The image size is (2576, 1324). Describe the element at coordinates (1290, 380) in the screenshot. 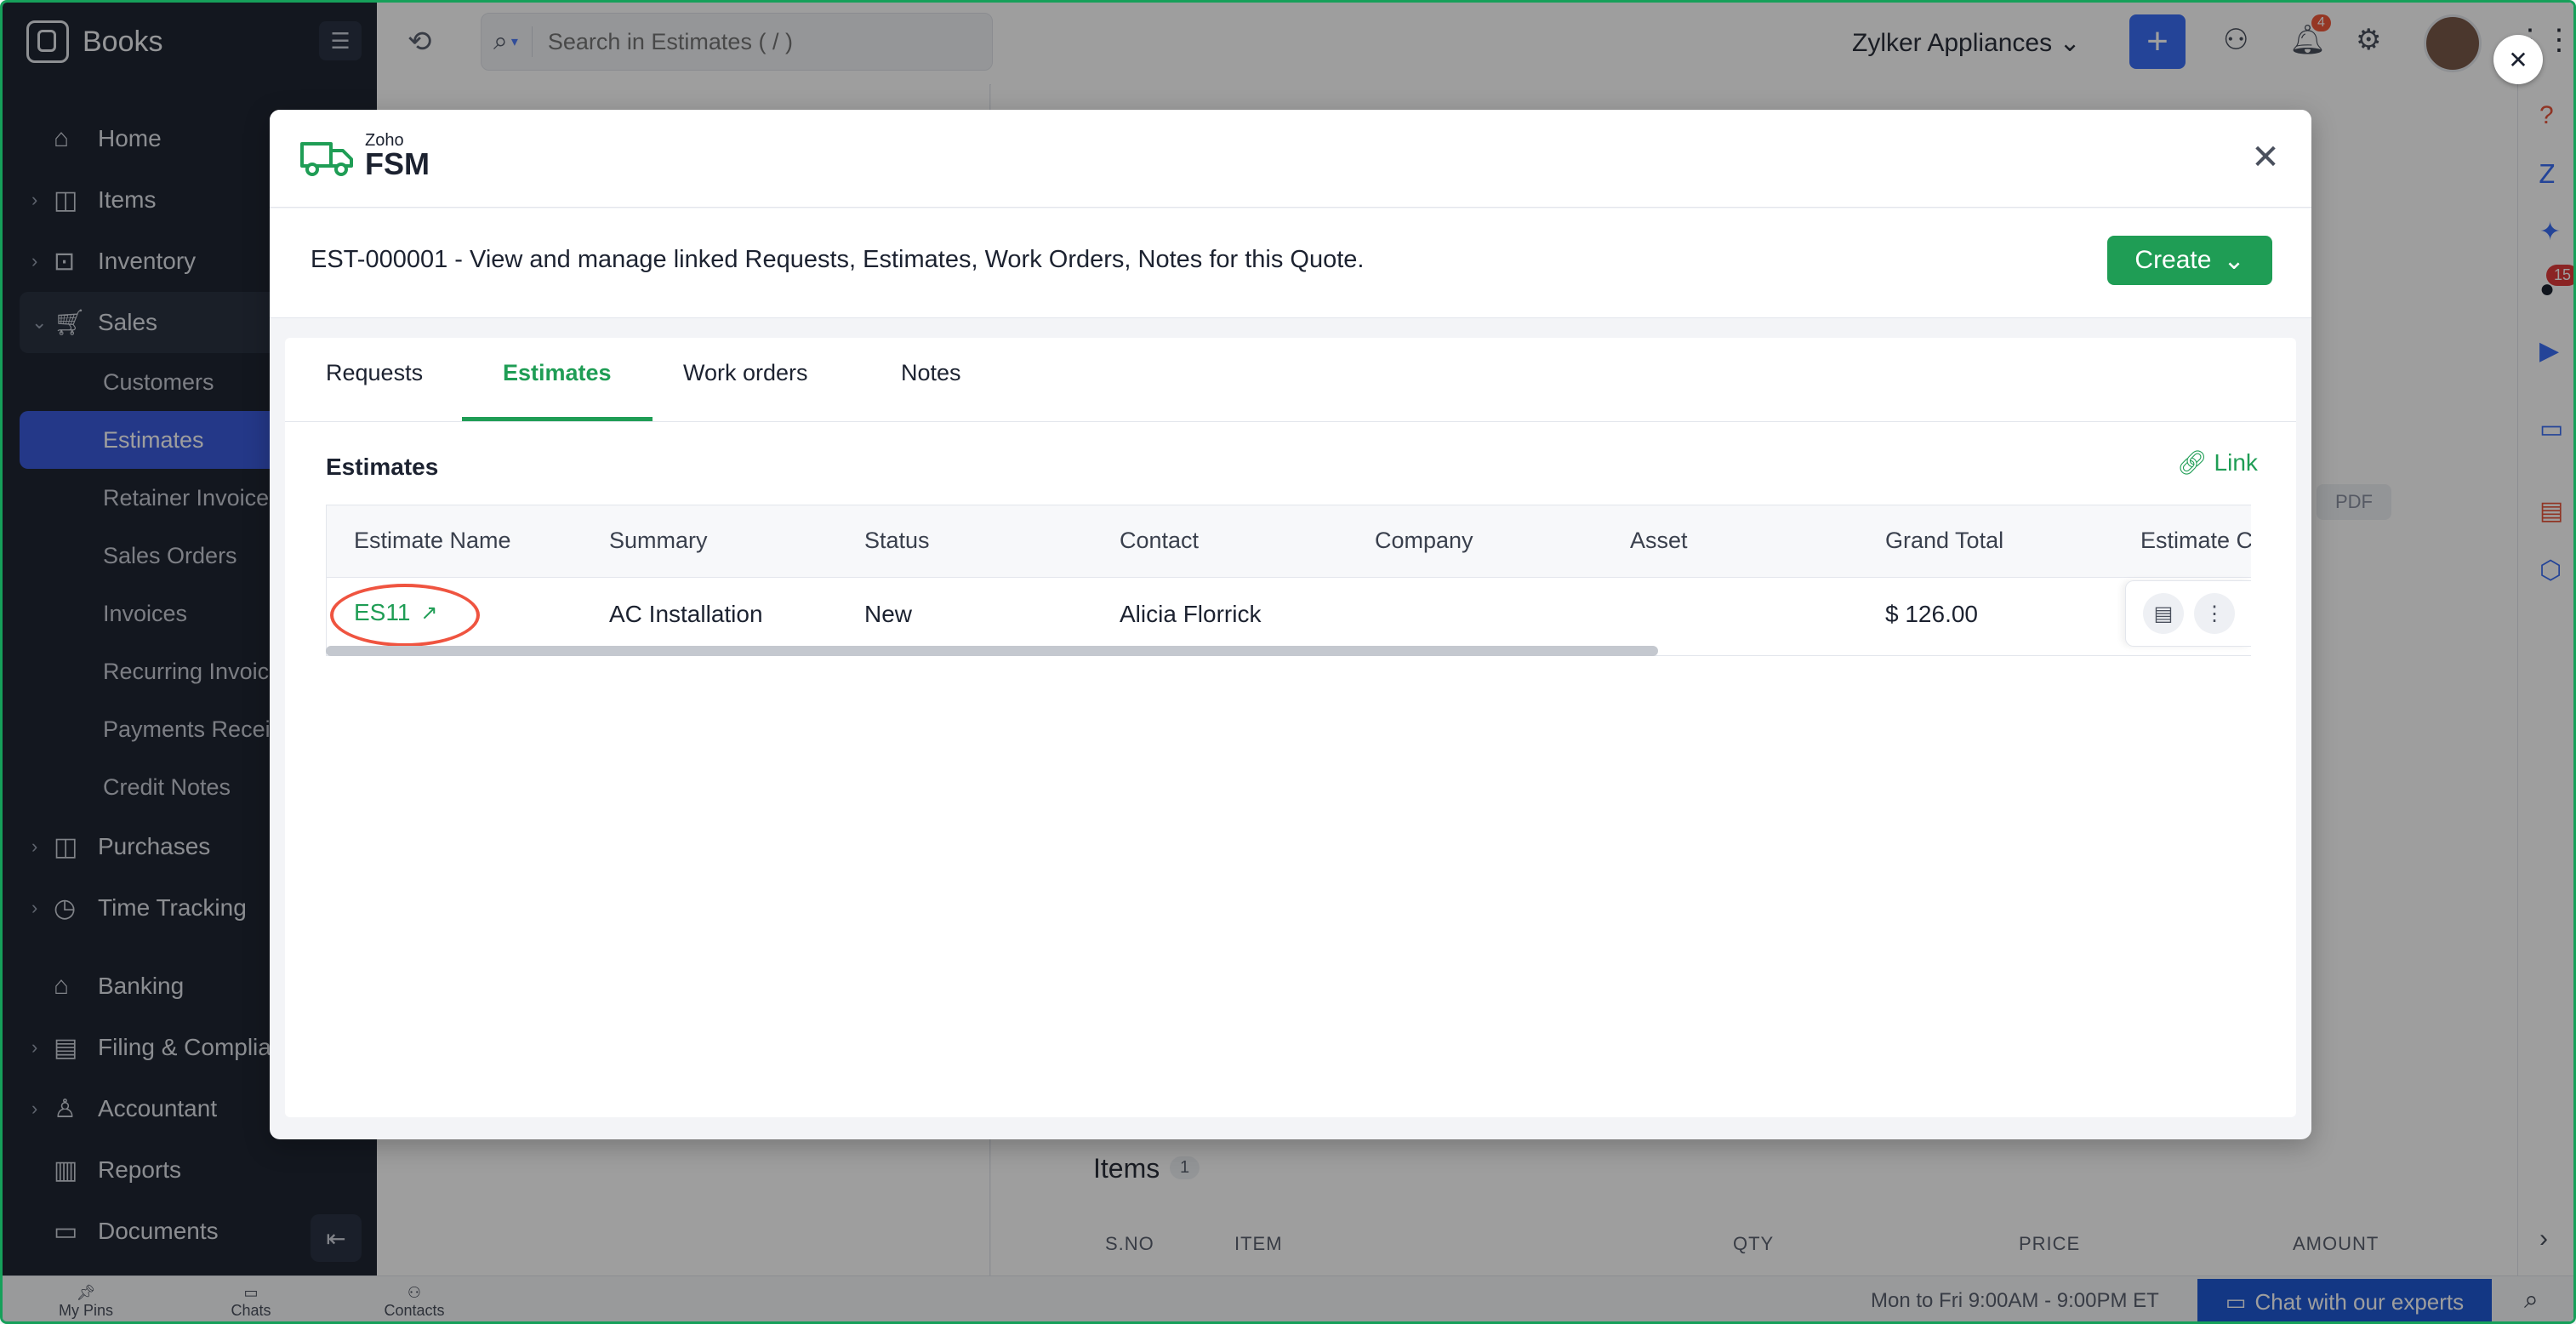

I see `tab-bar: Requests Estimates Work orders Notes` at that location.